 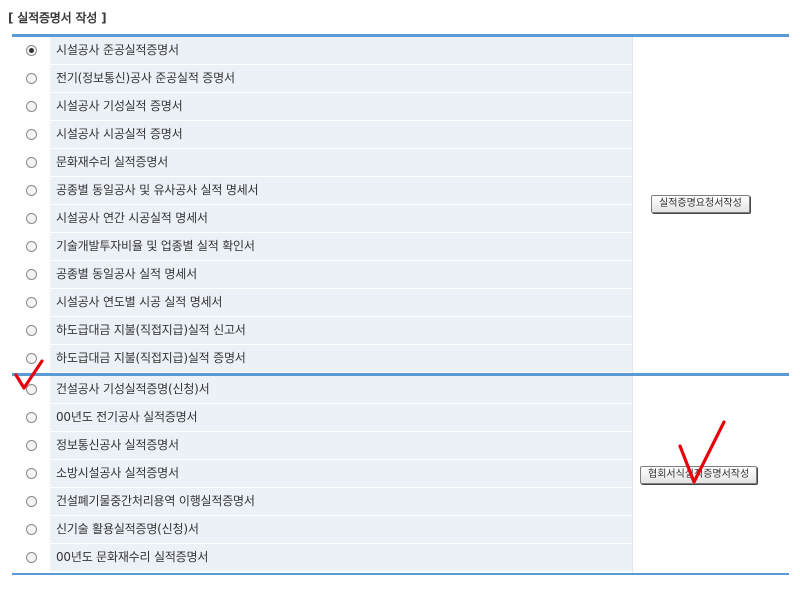 What do you see at coordinates (341, 106) in the screenshot?
I see `option-label: 시설공사 기성실적 증명서` at bounding box center [341, 106].